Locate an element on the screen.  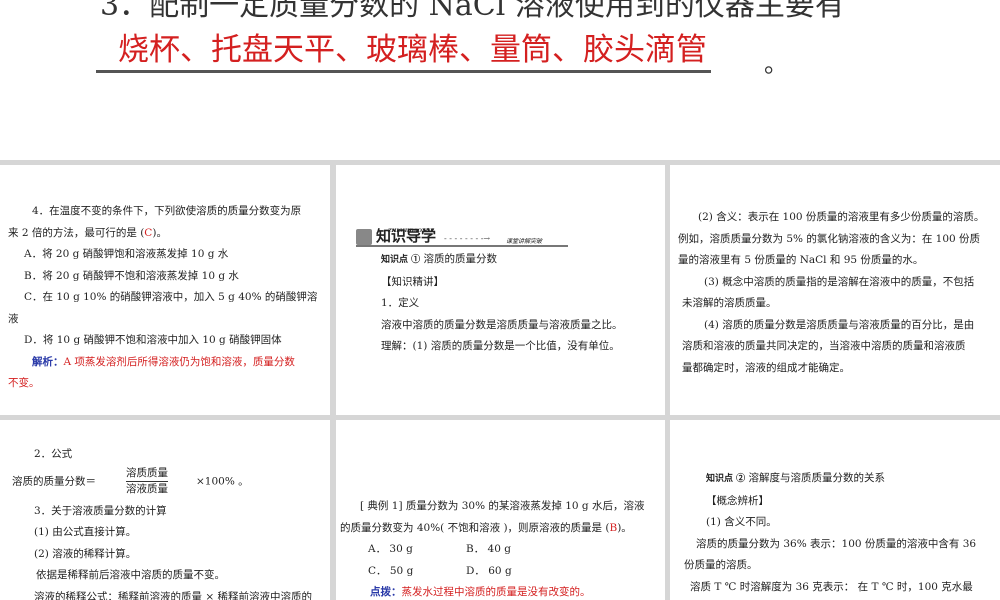
option: D．将 10 g 硝酸钾不饱和溶液中加入 10 g 硝酸钾固体 is located at coordinates (153, 340).